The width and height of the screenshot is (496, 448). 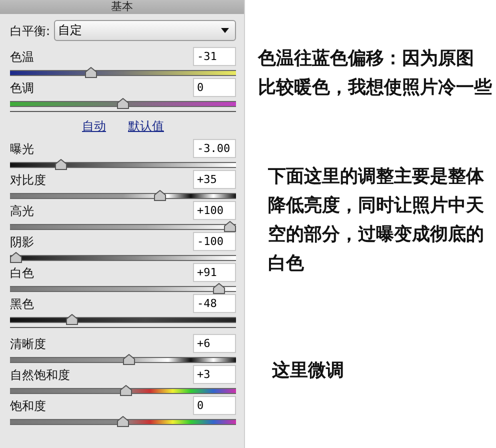 I want to click on value-field: +3, so click(x=214, y=374).